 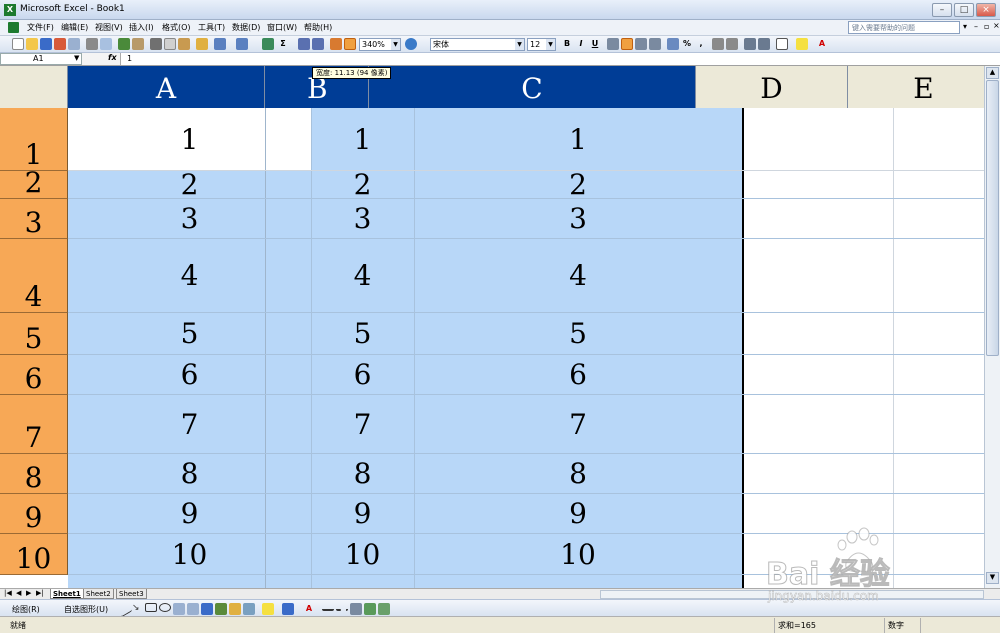 I want to click on name-box: A1, so click(x=41, y=59).